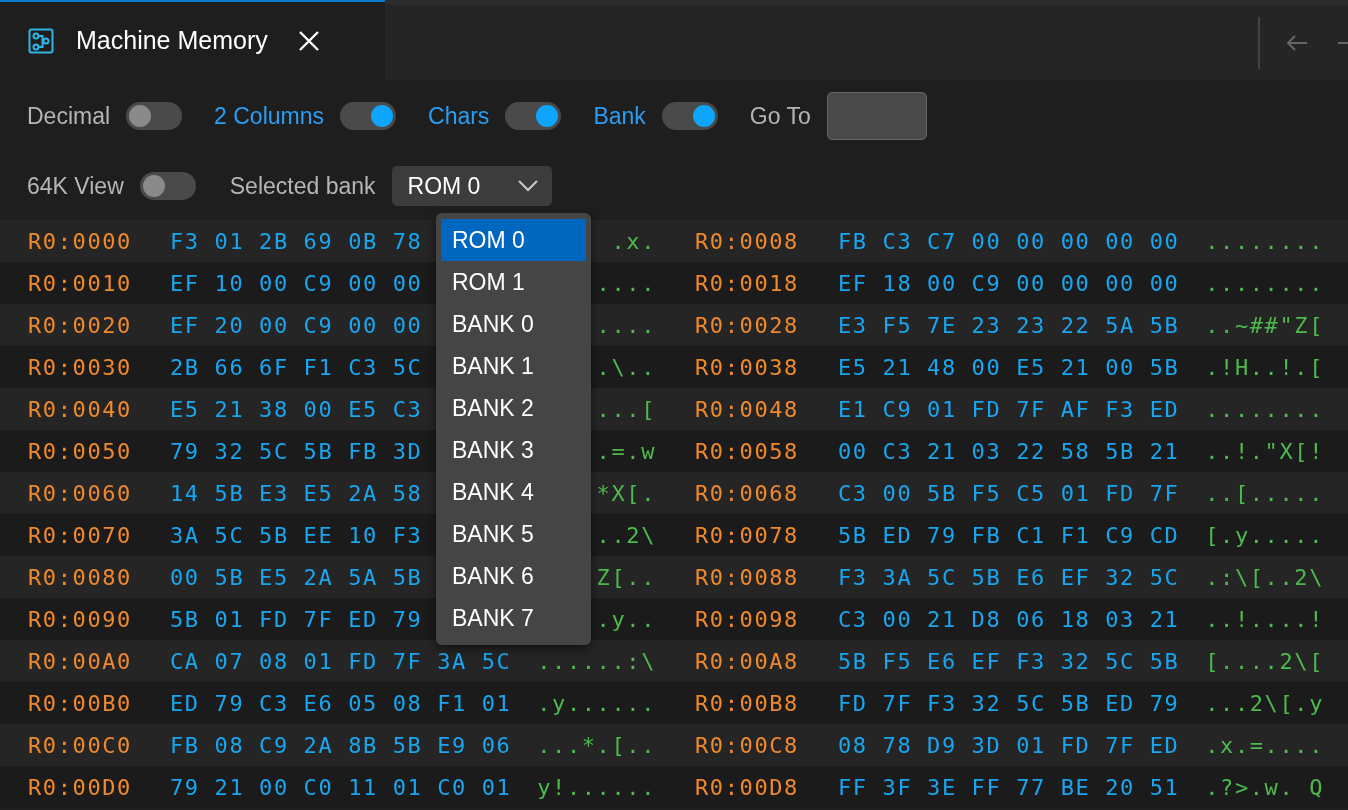 This screenshot has width=1348, height=810. Describe the element at coordinates (1264, 787) in the screenshot. I see `ascii-chars: .?>.w. Q` at that location.